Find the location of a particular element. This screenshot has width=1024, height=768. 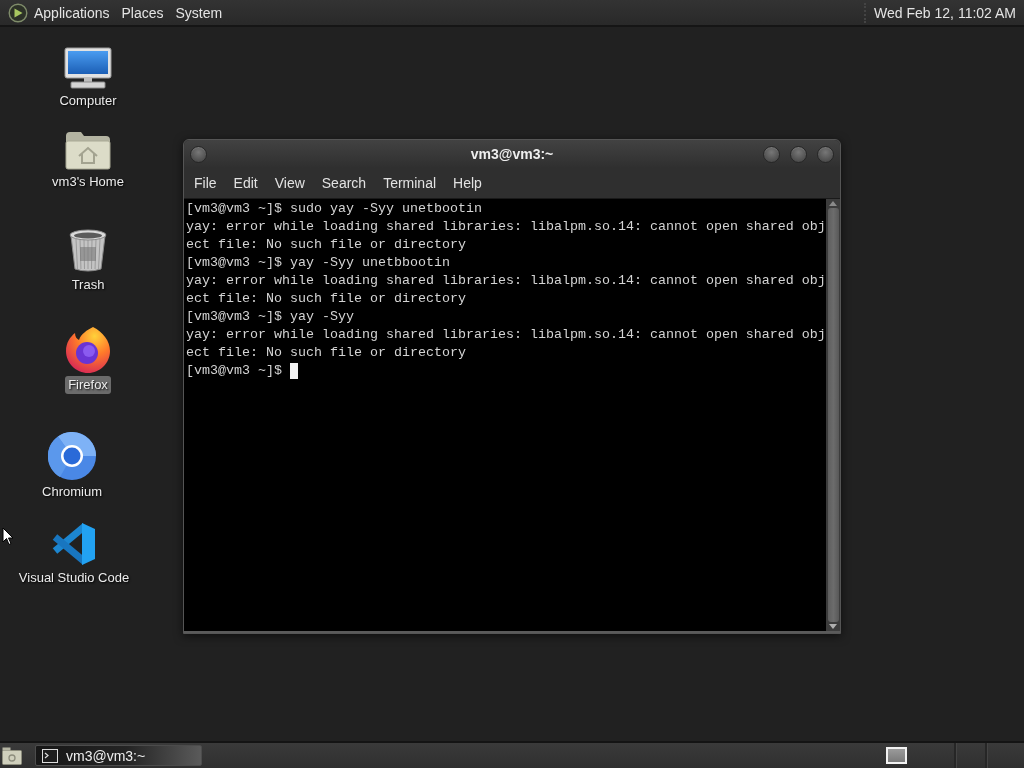

window-title: vm3@vm3:~ is located at coordinates (512, 154).